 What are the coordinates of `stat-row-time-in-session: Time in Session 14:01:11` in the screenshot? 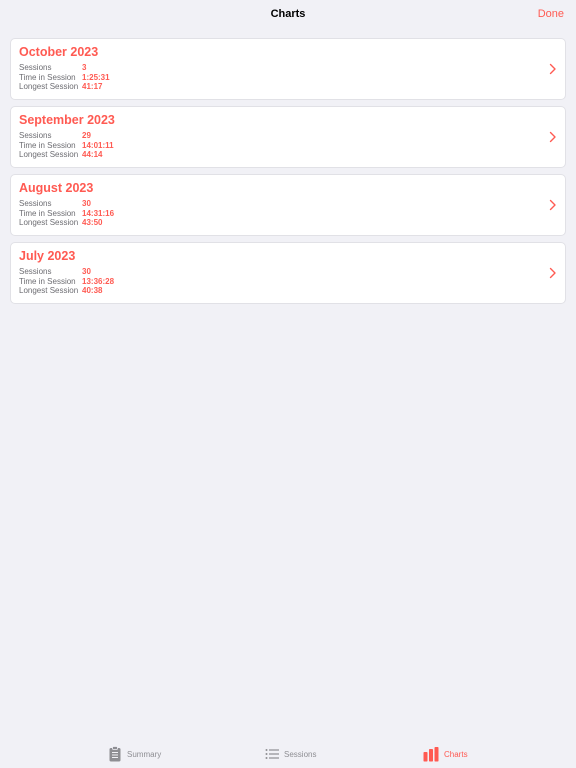 It's located at (66, 146).